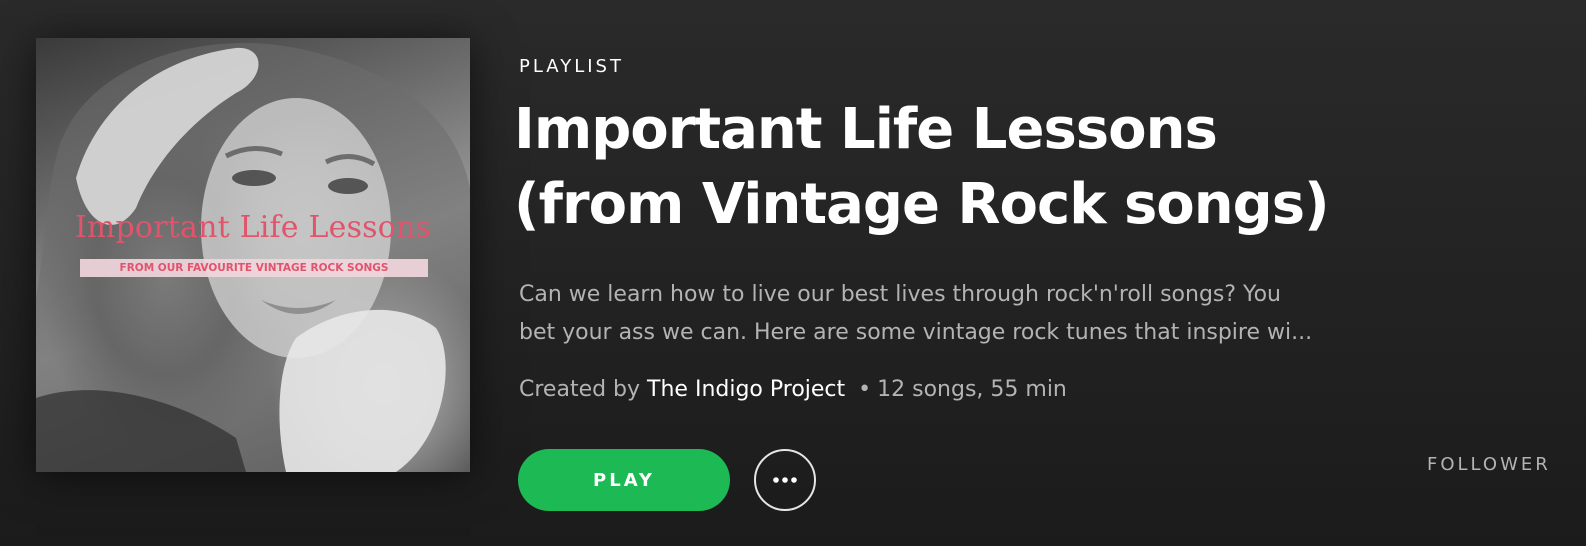 This screenshot has width=1586, height=546. I want to click on ellipsis-icon, so click(785, 480).